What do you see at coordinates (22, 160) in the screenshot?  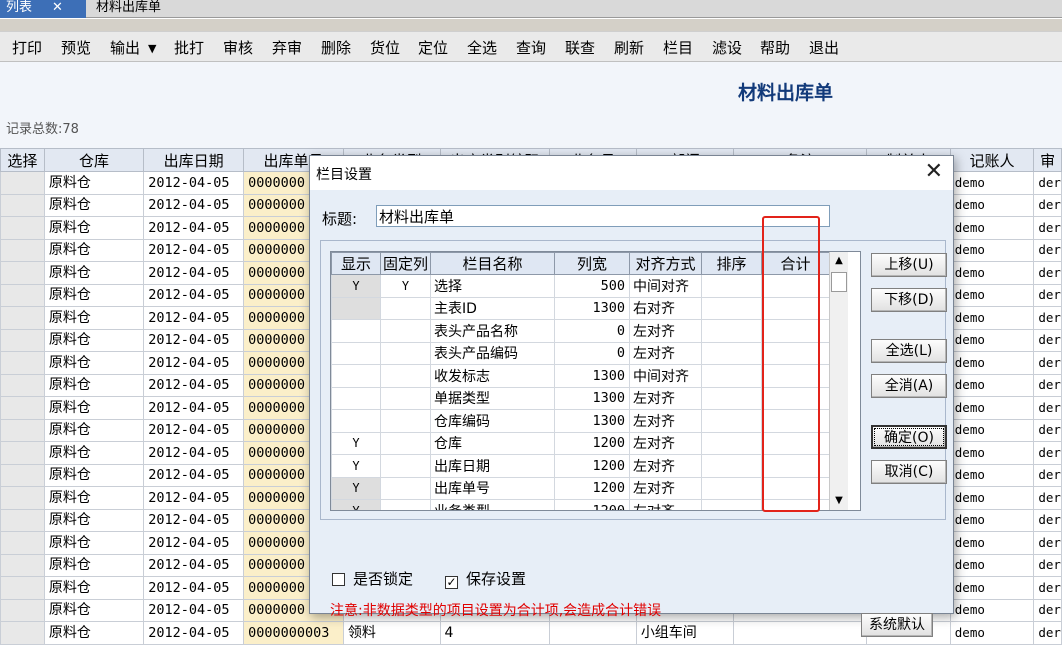 I see `column-header: 选择` at bounding box center [22, 160].